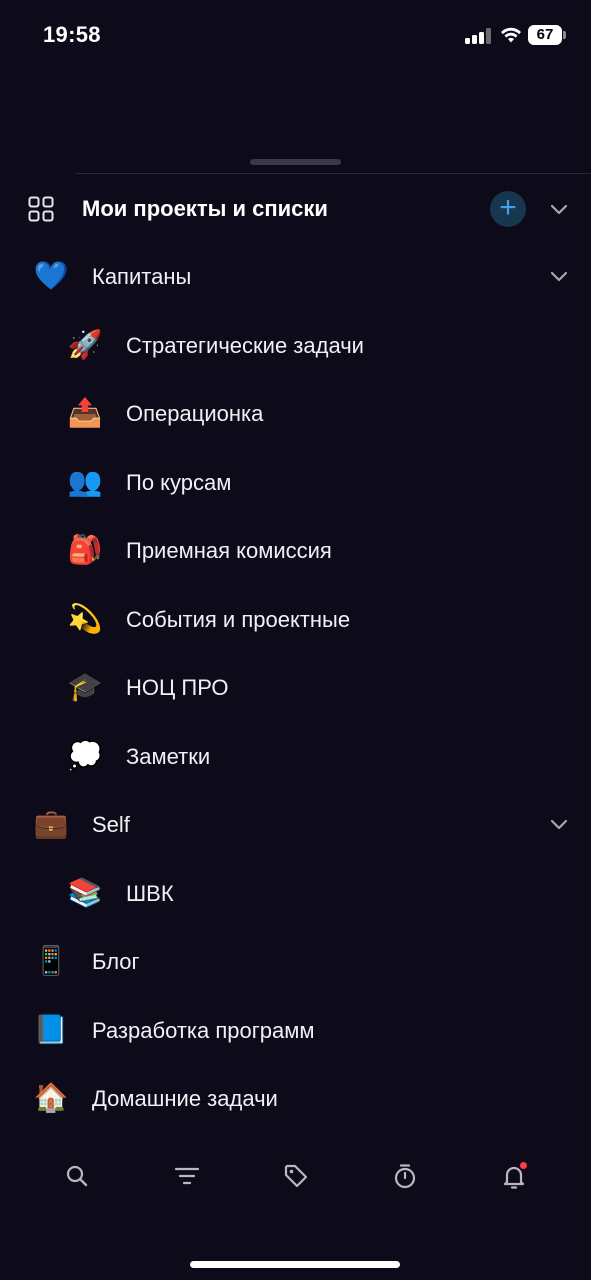 This screenshot has height=1280, width=591. I want to click on filter-icon, so click(187, 1176).